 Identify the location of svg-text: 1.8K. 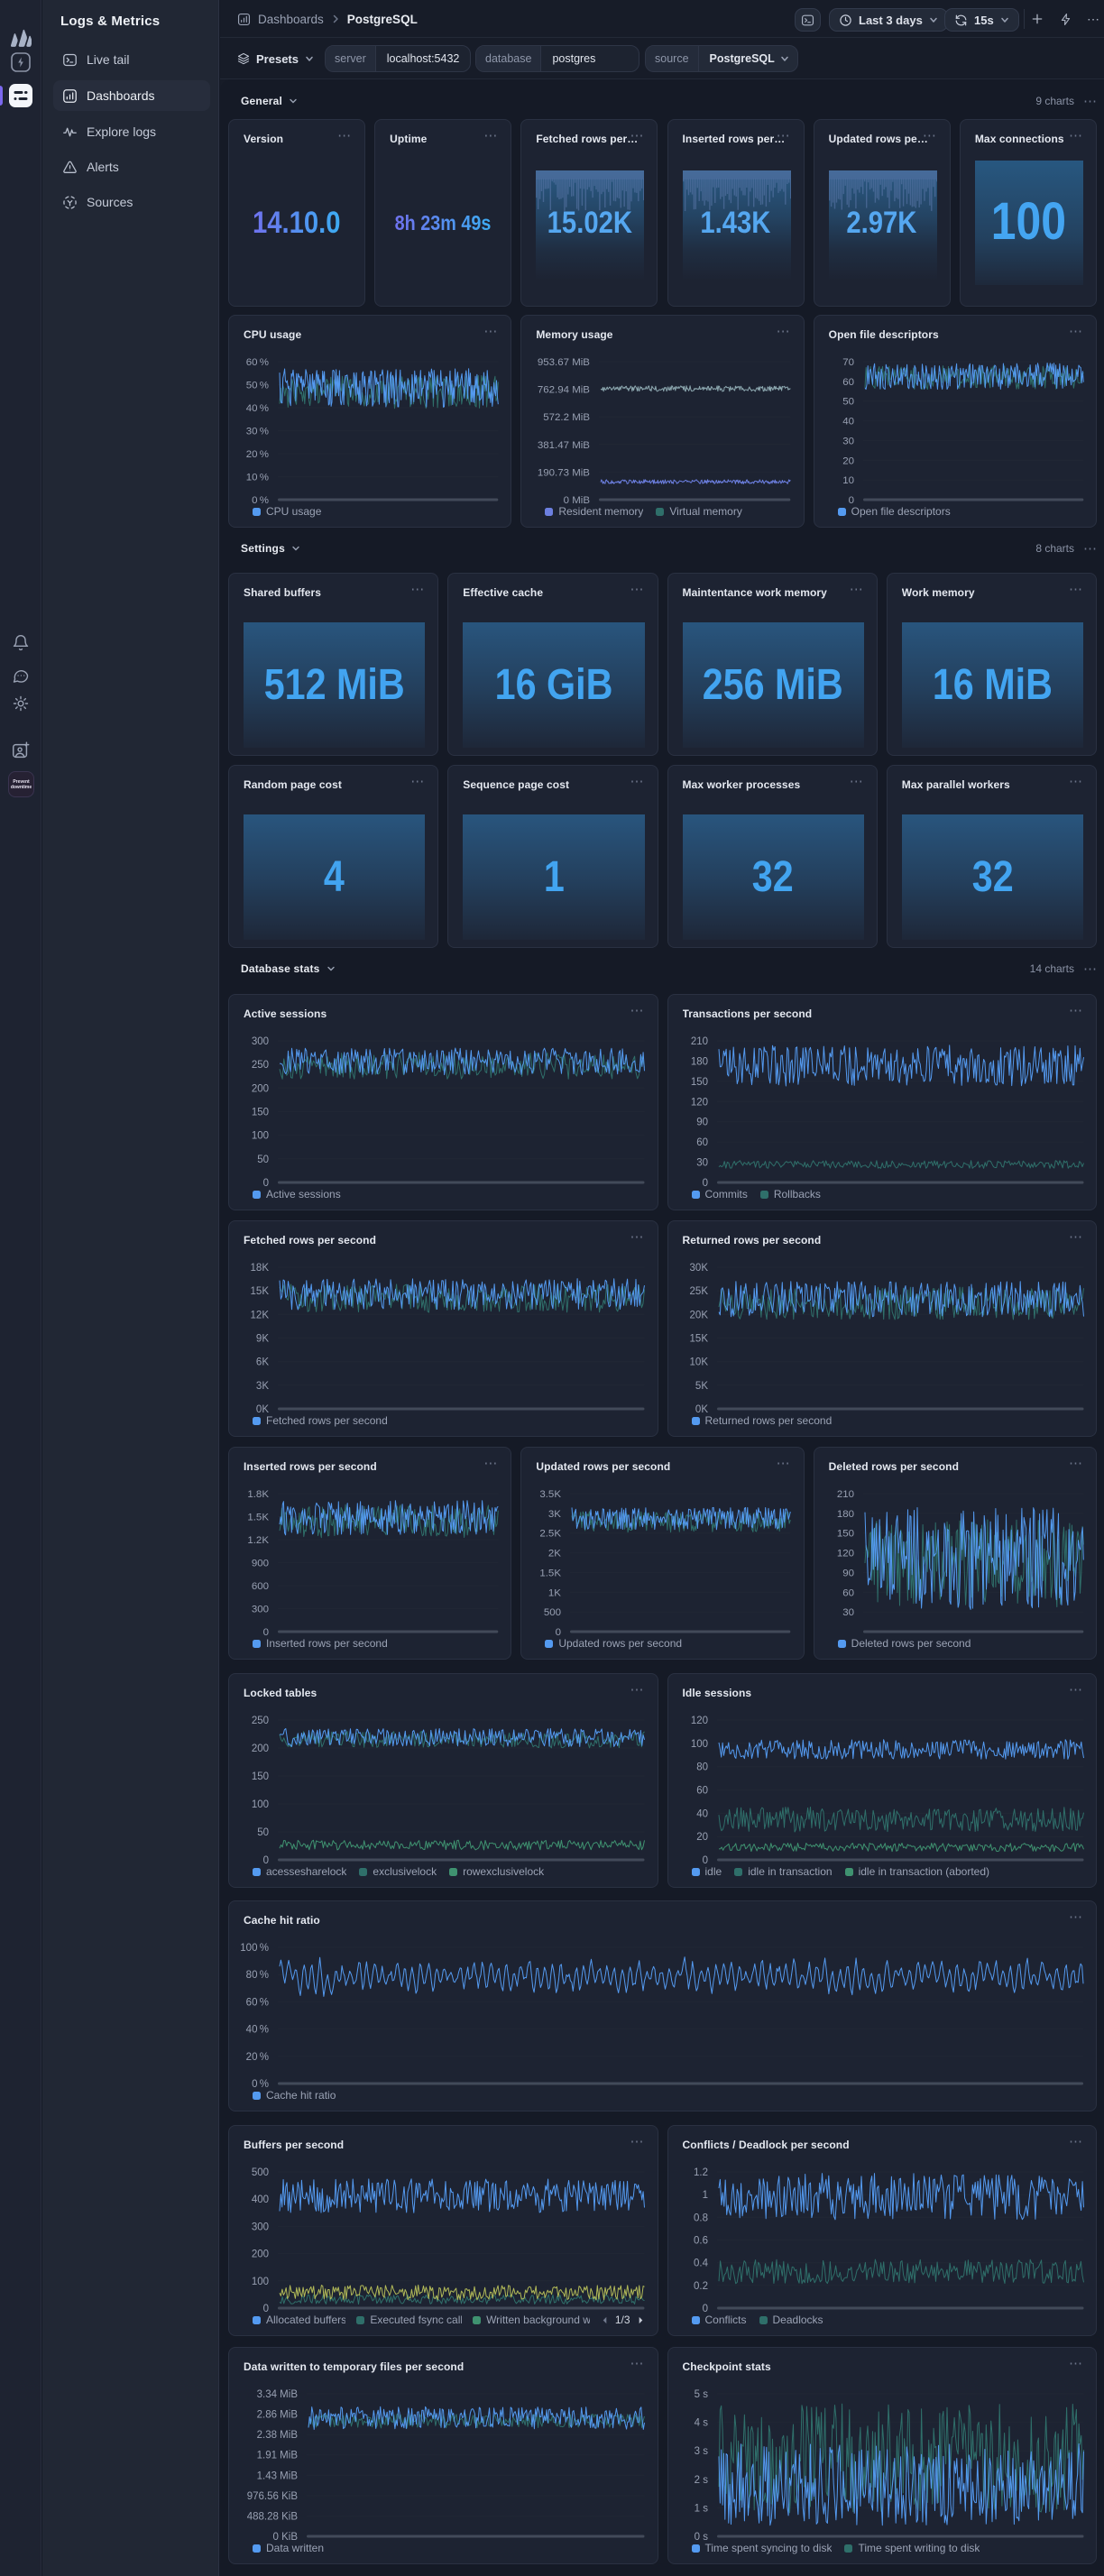
(258, 1494).